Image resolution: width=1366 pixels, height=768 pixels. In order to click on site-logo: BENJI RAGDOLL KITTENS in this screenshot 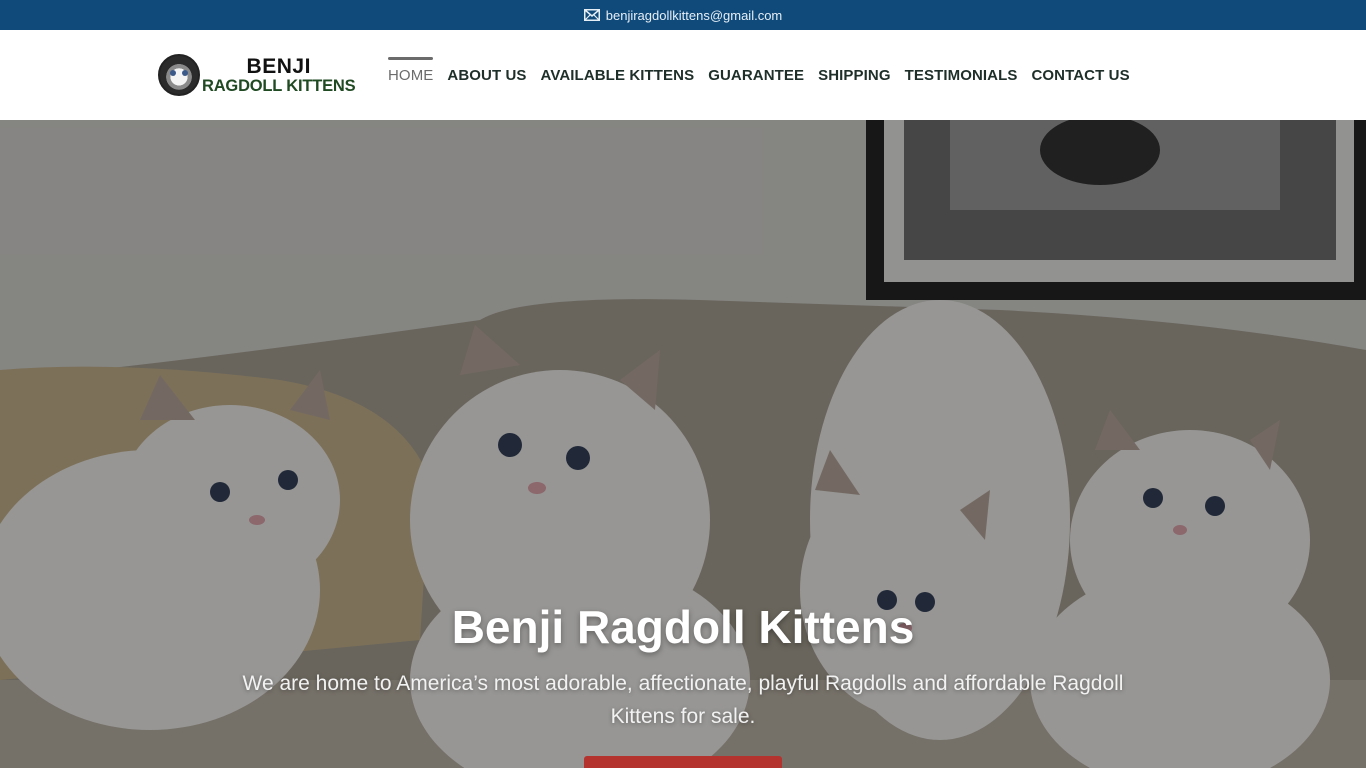, I will do `click(258, 75)`.